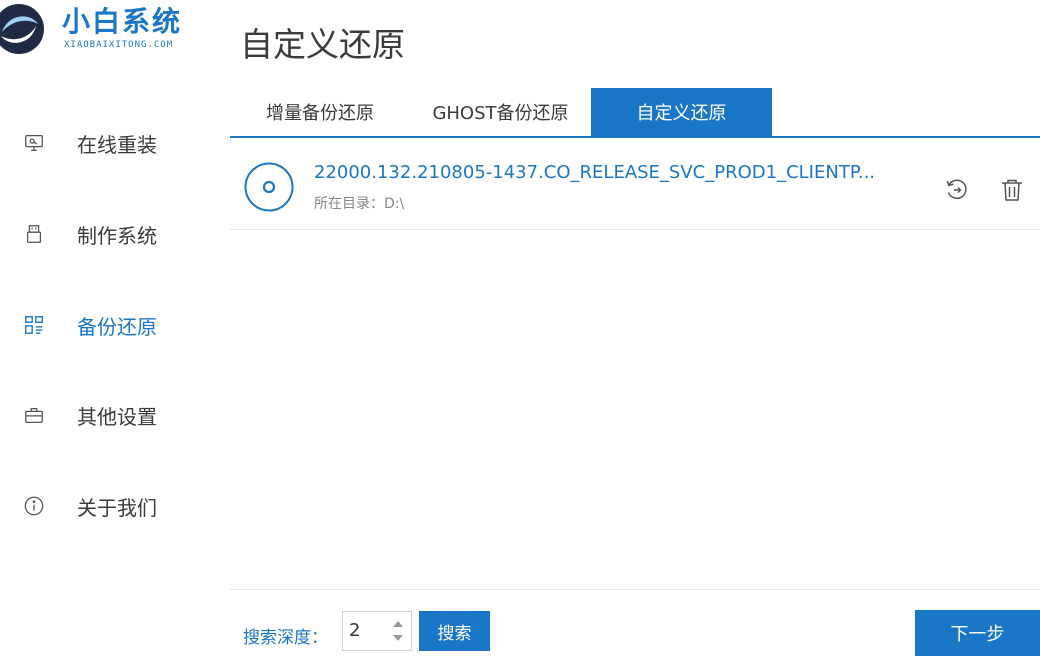 This screenshot has height=670, width=1040. What do you see at coordinates (117, 235) in the screenshot?
I see `sidebar-item-label: 制作系统` at bounding box center [117, 235].